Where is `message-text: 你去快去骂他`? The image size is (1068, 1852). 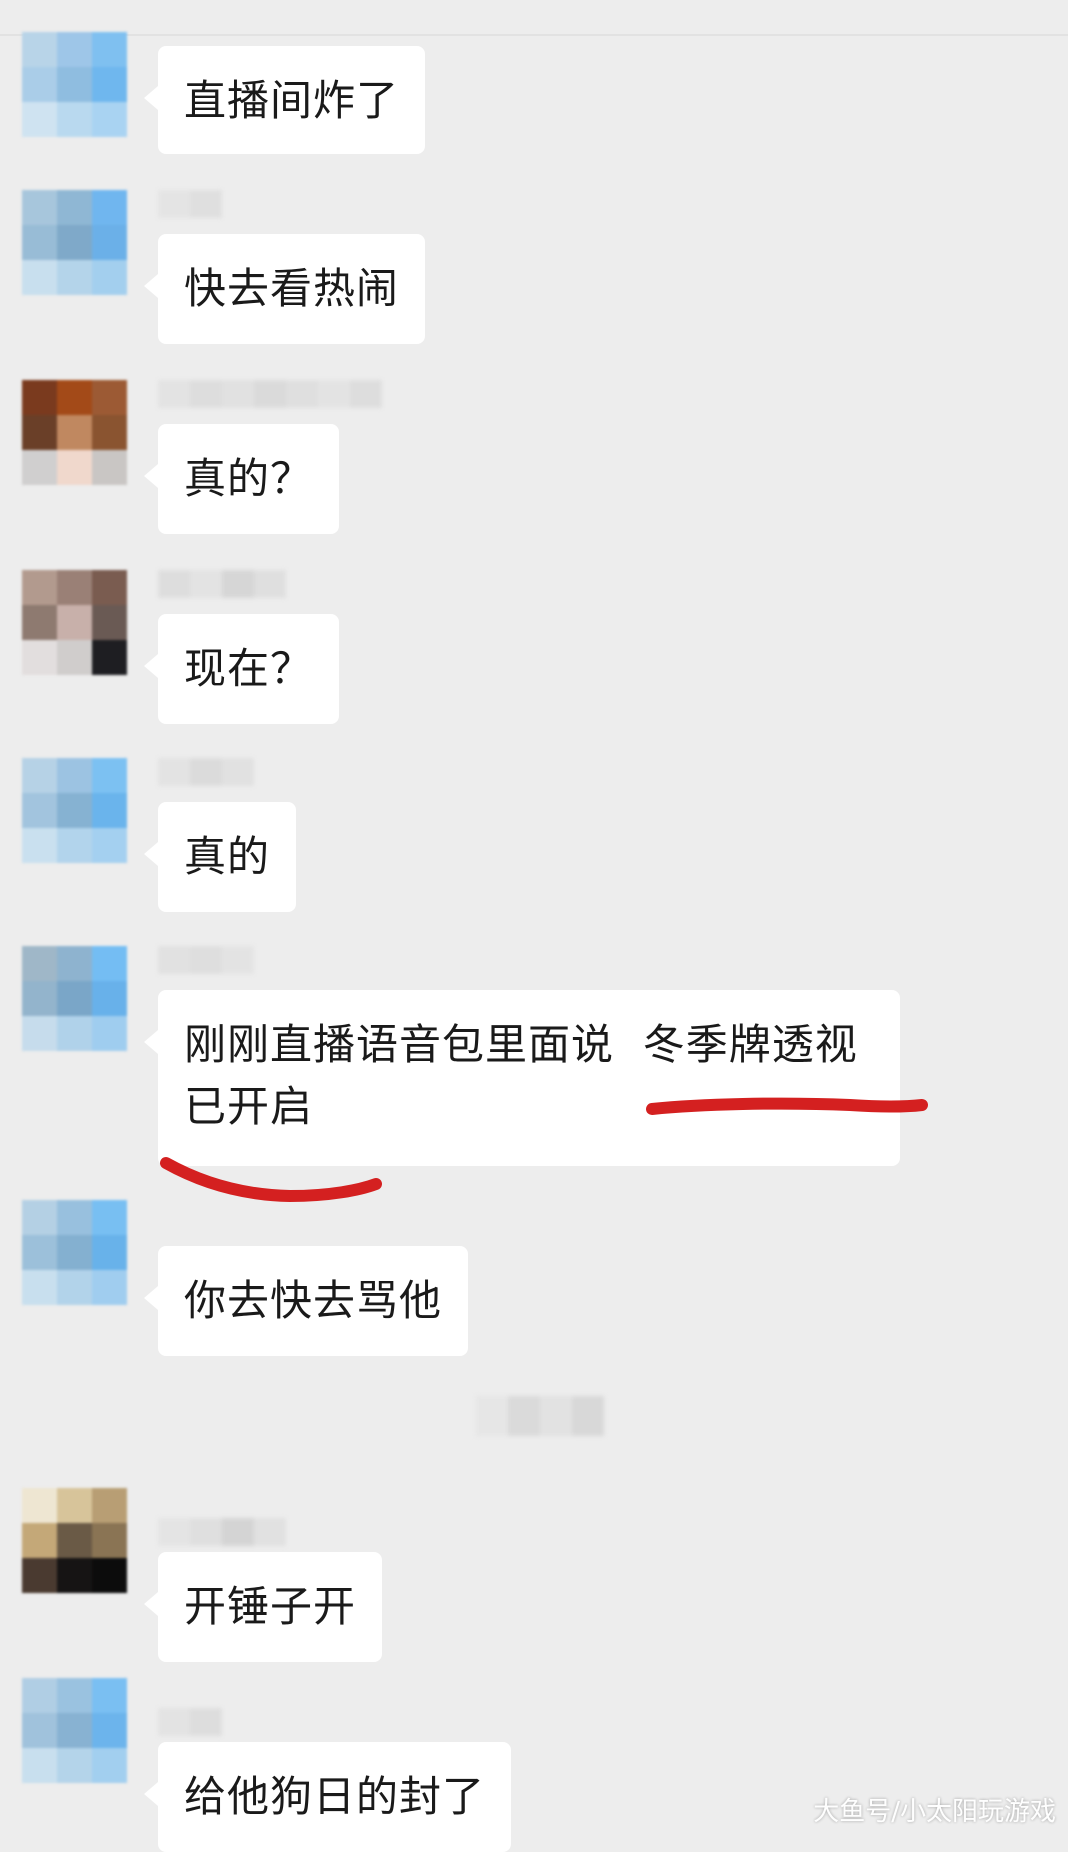 message-text: 你去快去骂他 is located at coordinates (313, 1300).